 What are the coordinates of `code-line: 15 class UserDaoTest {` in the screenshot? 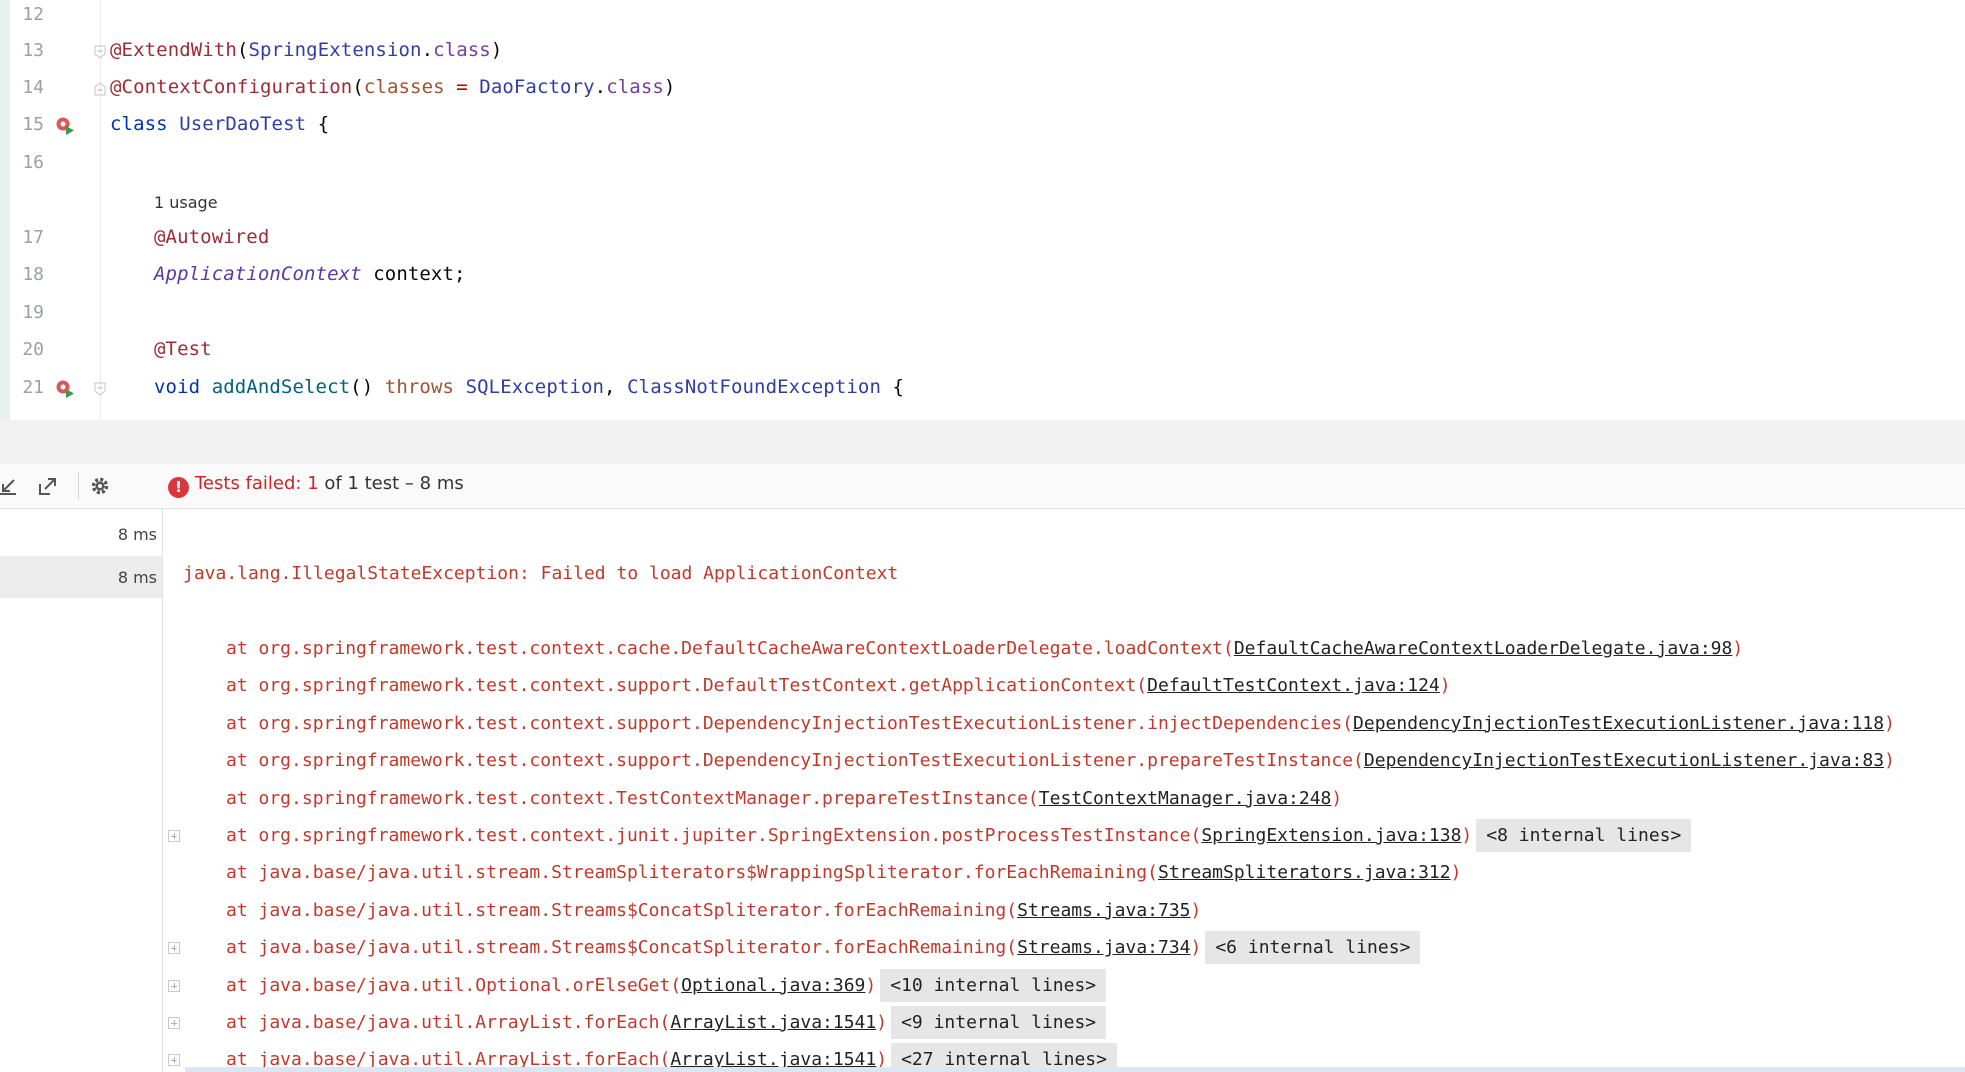 It's located at (982, 126).